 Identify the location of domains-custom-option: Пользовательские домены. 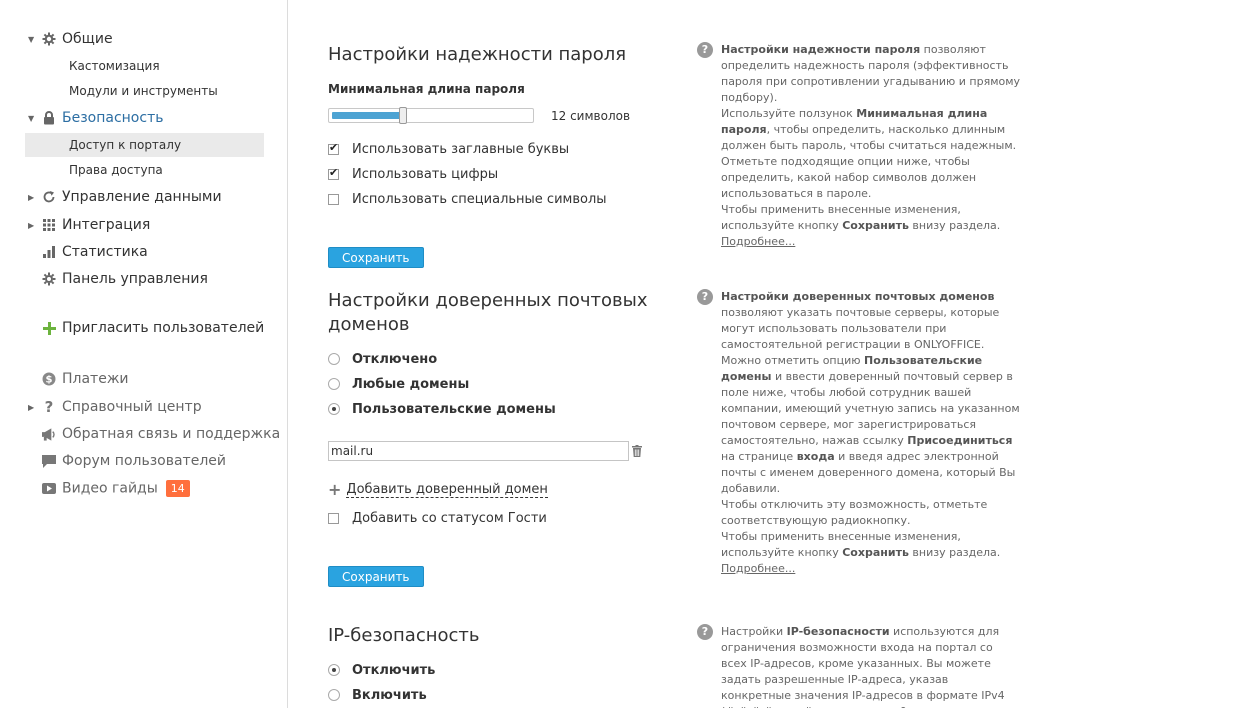
(442, 409).